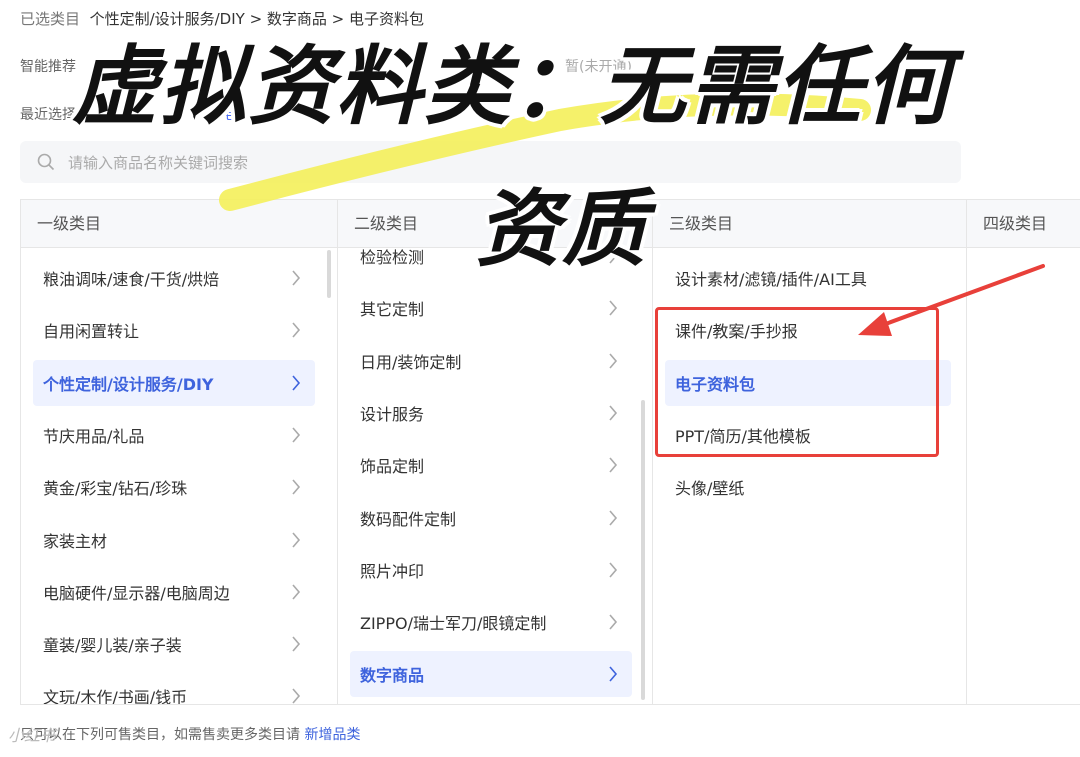 This screenshot has height=757, width=1080. I want to click on overlay-title-line1: 虚拟资料类：无需任何, so click(512, 87).